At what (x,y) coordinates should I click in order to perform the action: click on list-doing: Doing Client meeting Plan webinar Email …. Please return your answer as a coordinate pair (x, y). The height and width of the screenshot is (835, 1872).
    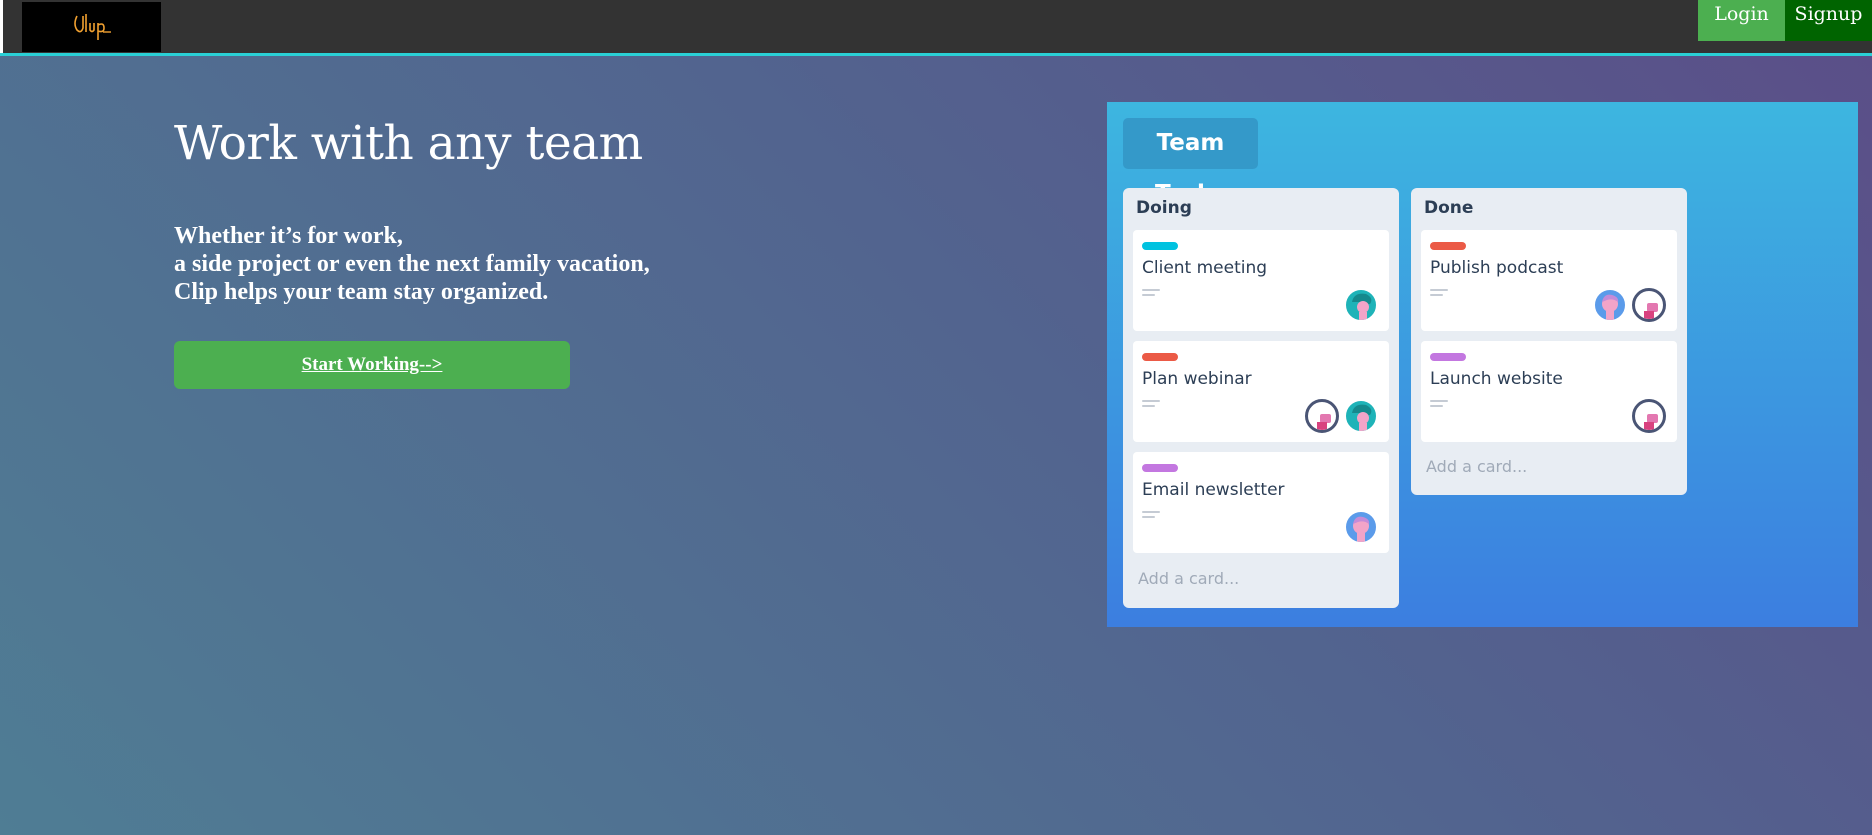
    Looking at the image, I should click on (1261, 398).